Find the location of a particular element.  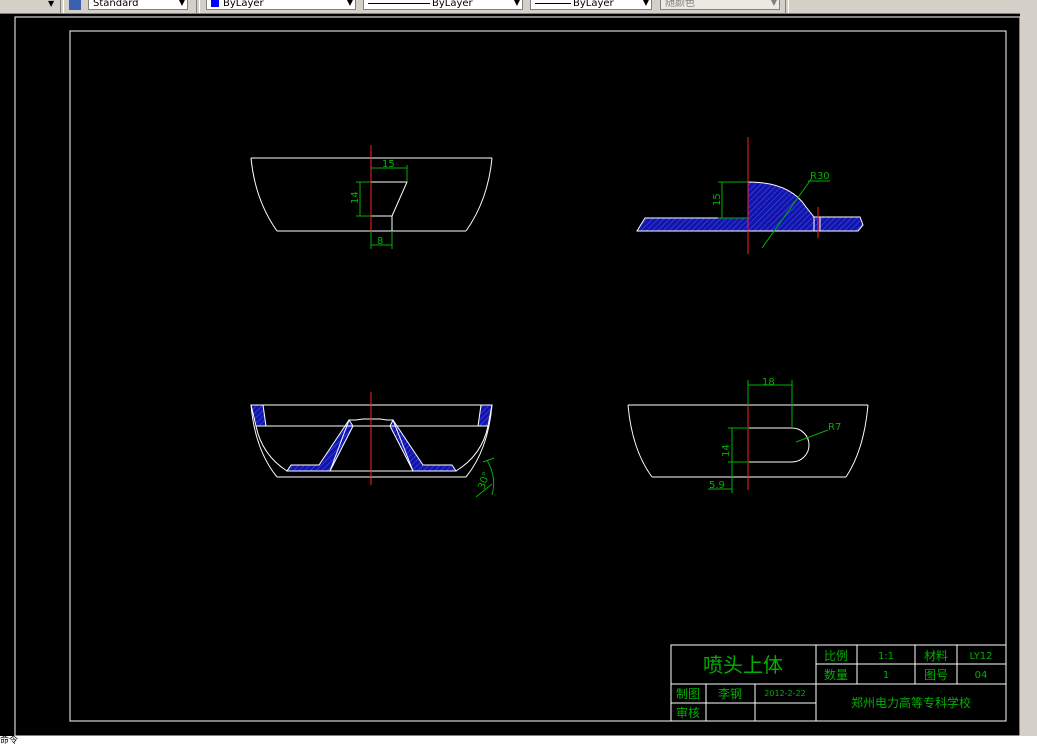

dimension-text: R30 is located at coordinates (820, 176).